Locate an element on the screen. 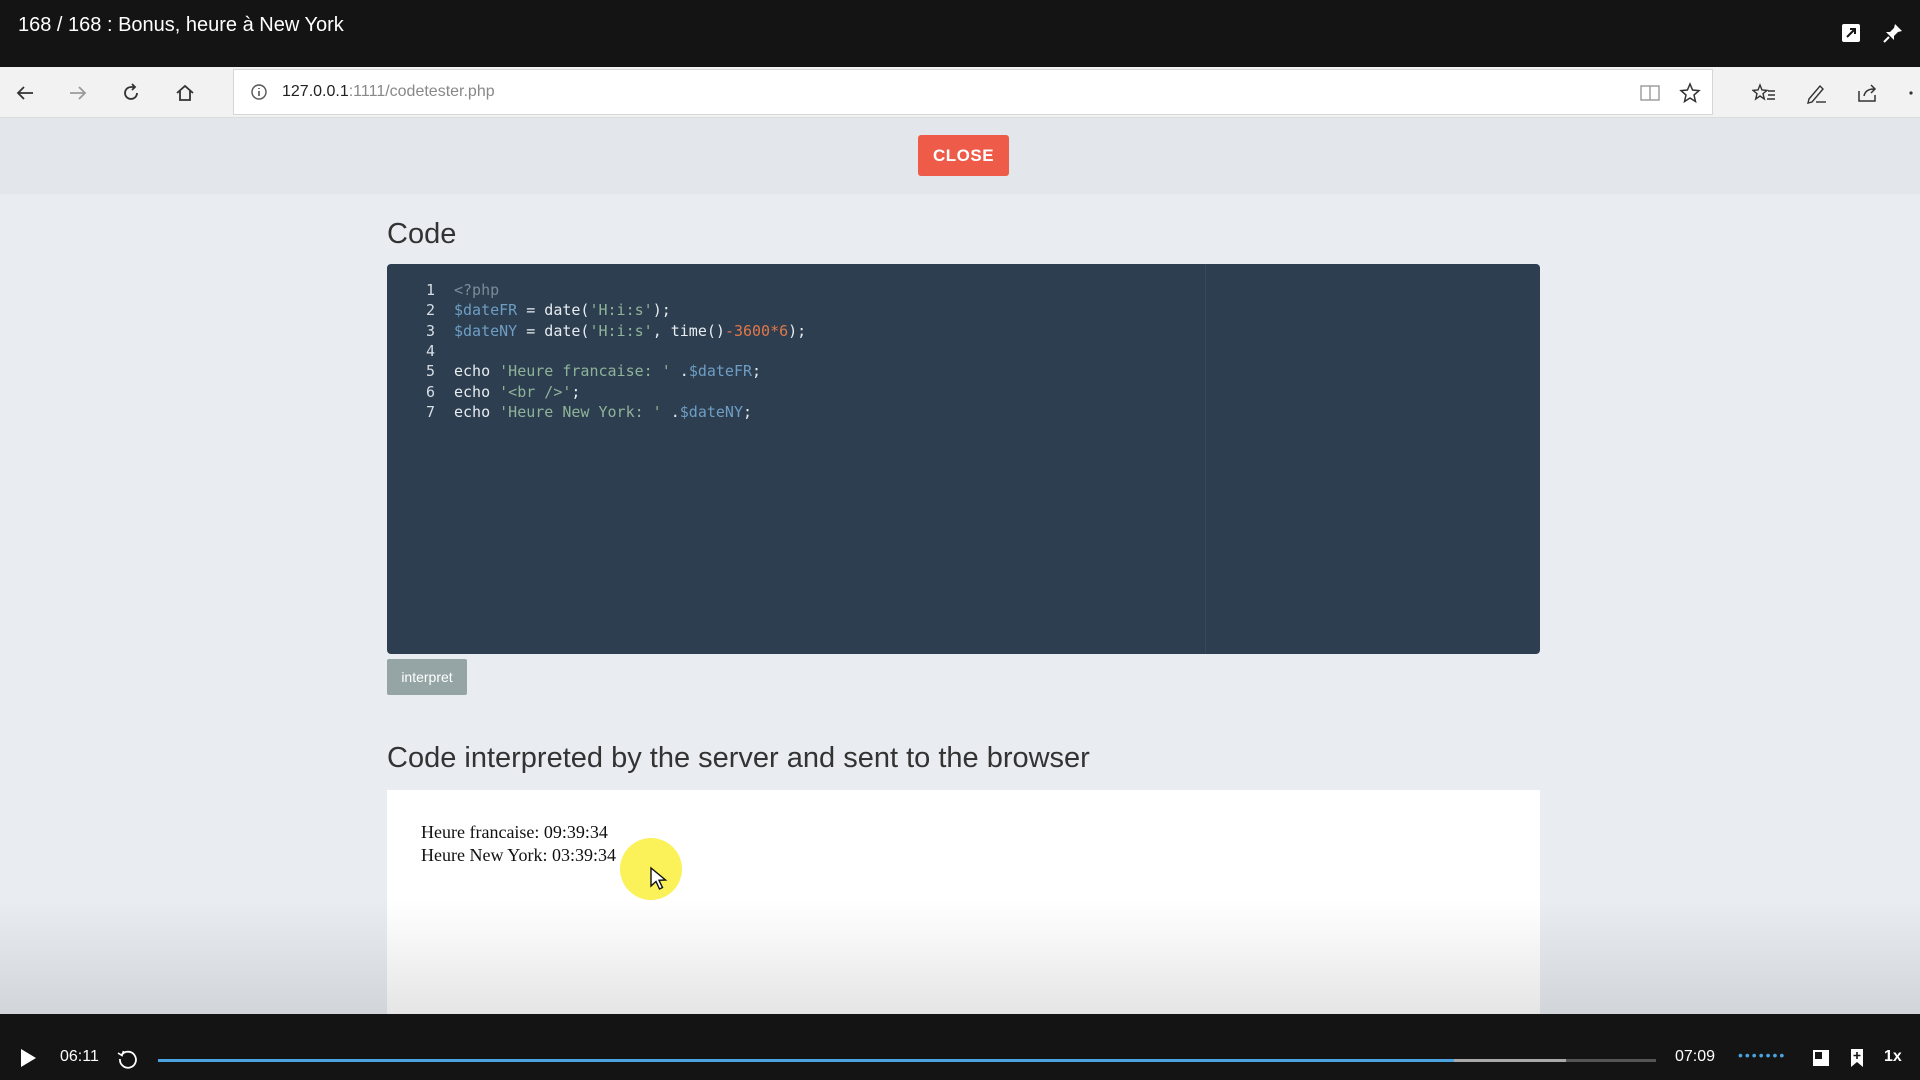  code-text: $dateNY = date('H:i:s', time()-3600*6); is located at coordinates (630, 331).